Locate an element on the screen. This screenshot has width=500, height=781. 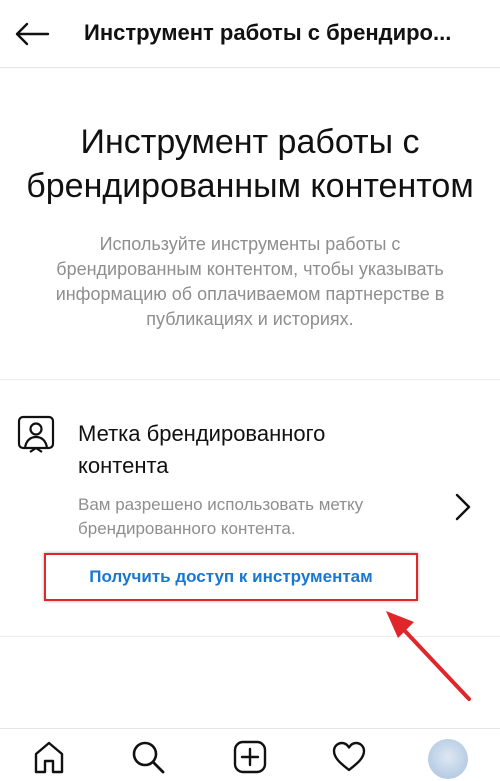
heart-icon is located at coordinates (349, 756).